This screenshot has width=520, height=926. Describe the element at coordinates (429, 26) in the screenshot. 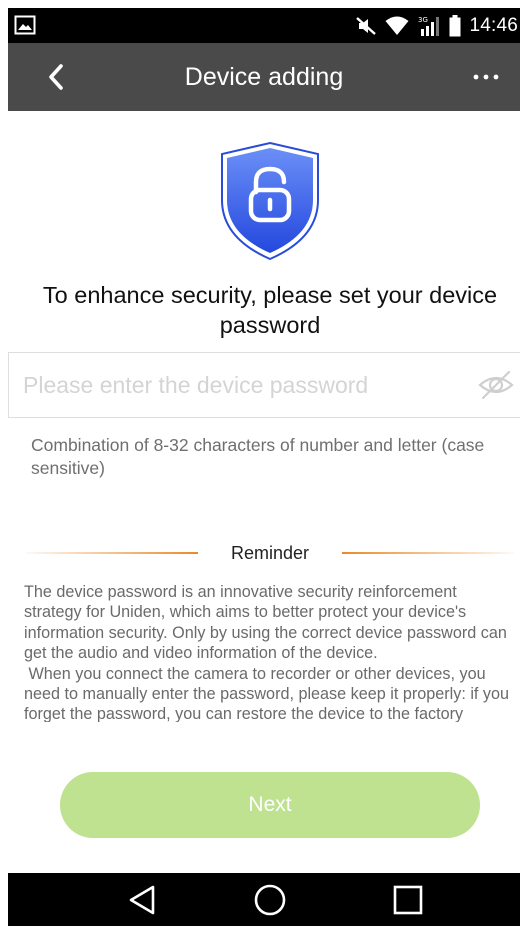

I see `signal-3g-icon: 3G` at that location.